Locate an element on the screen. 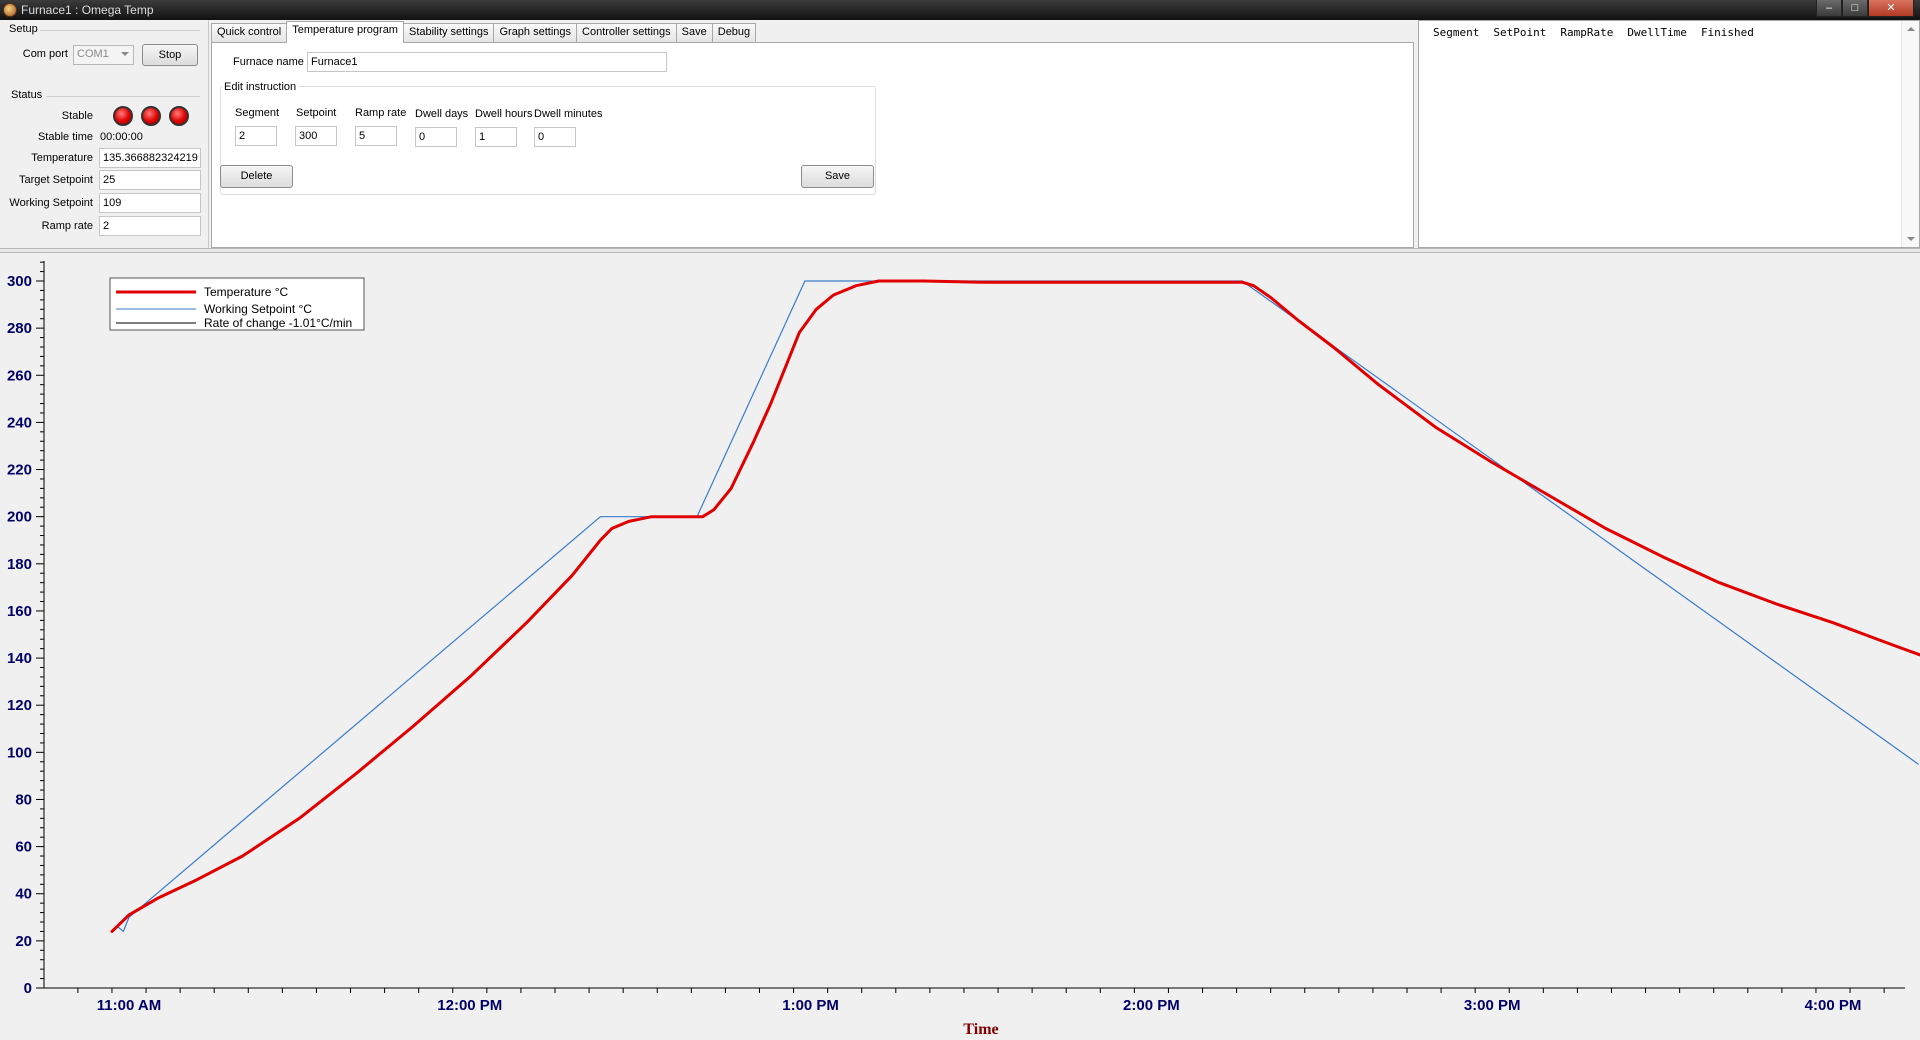 This screenshot has height=1040, width=1920. y-tick-label: 100 is located at coordinates (19, 752).